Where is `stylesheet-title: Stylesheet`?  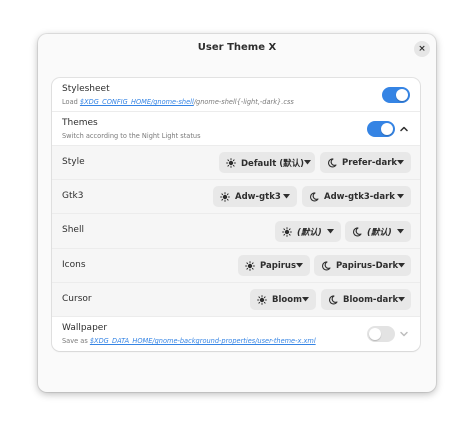 stylesheet-title: Stylesheet is located at coordinates (86, 89).